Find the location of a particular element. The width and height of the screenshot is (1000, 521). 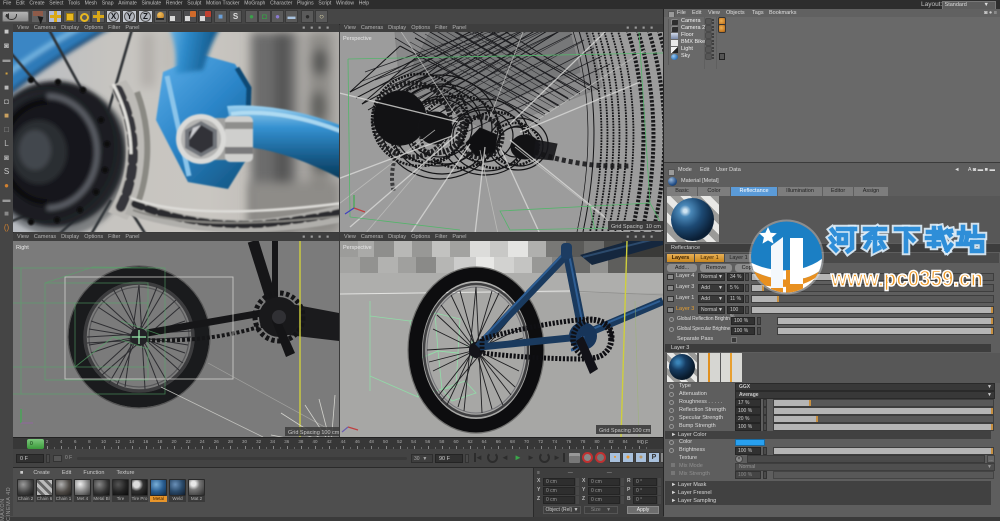

svg-text: www.pc0359.cn is located at coordinates (906, 278).